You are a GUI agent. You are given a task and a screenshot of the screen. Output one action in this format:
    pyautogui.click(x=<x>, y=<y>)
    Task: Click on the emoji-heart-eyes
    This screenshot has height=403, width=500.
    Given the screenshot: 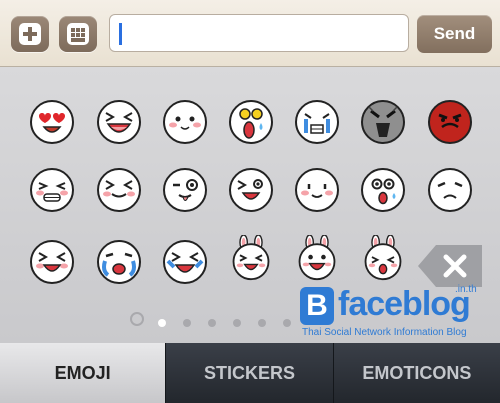 What is the action you would take?
    pyautogui.click(x=52, y=122)
    